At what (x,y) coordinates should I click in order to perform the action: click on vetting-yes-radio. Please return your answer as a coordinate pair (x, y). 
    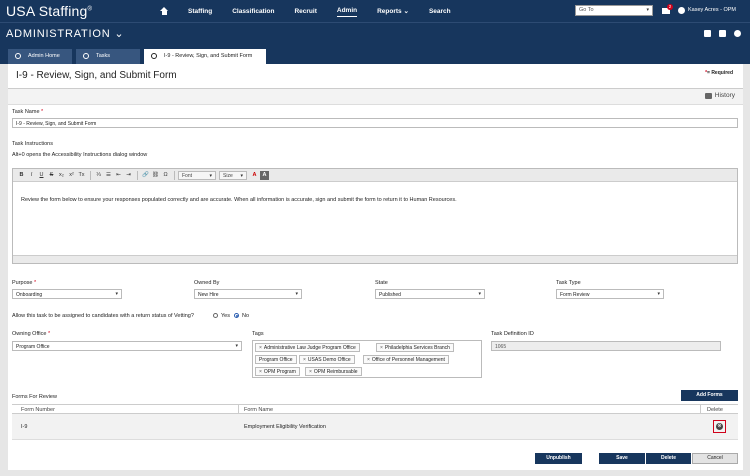
    Looking at the image, I should click on (215, 315).